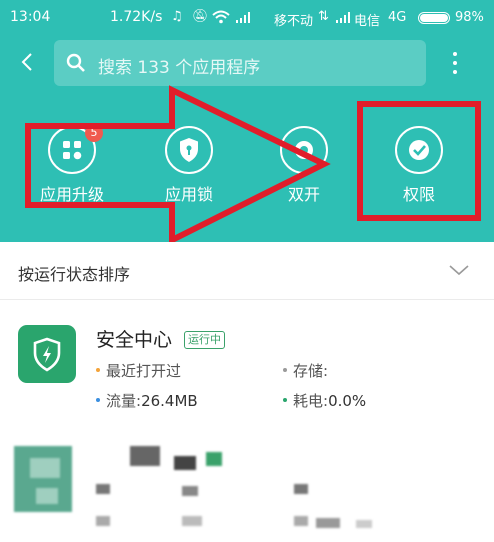 This screenshot has height=542, width=494. I want to click on storage-label: 存储:, so click(311, 371).